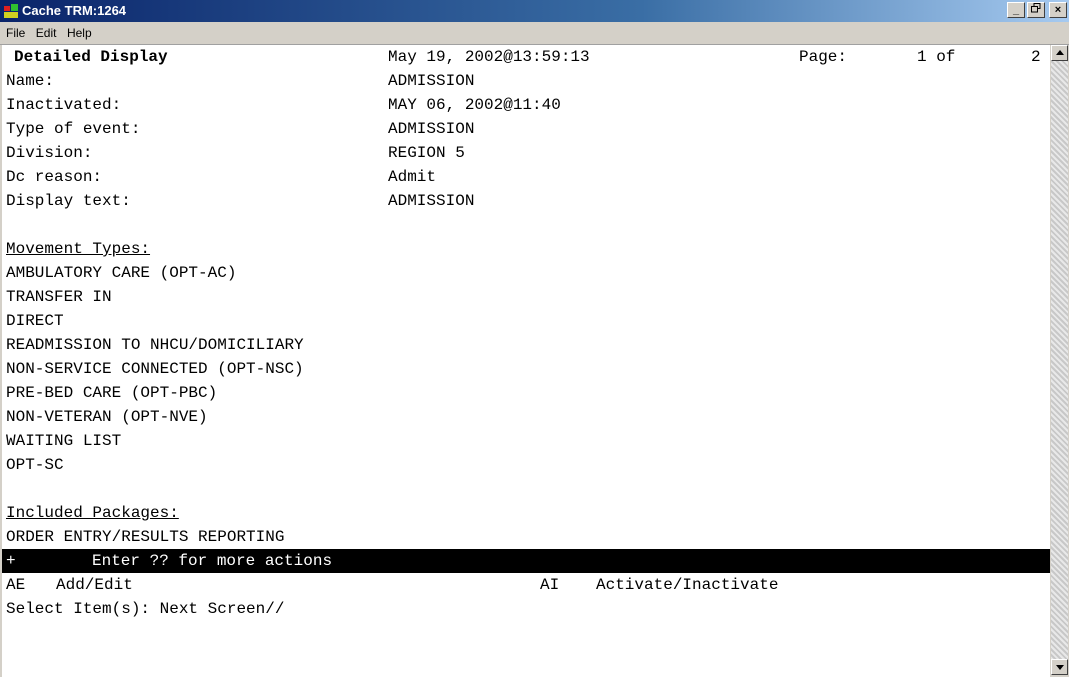 This screenshot has width=1069, height=677. What do you see at coordinates (426, 153) in the screenshot?
I see `field-value: REGION 5` at bounding box center [426, 153].